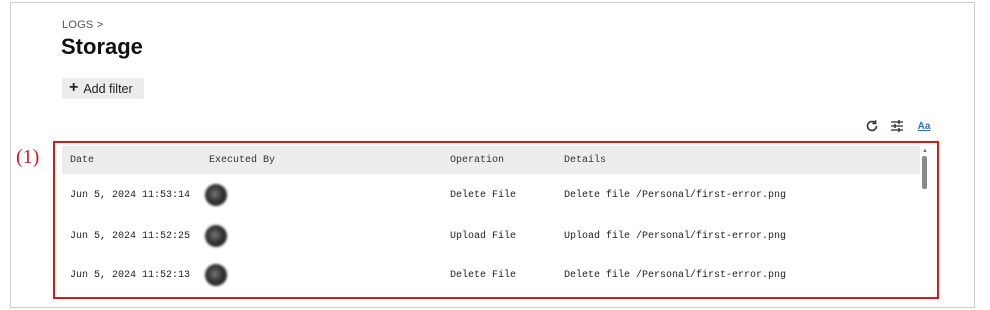 The image size is (990, 310). I want to click on column-header-details: Details, so click(585, 160).